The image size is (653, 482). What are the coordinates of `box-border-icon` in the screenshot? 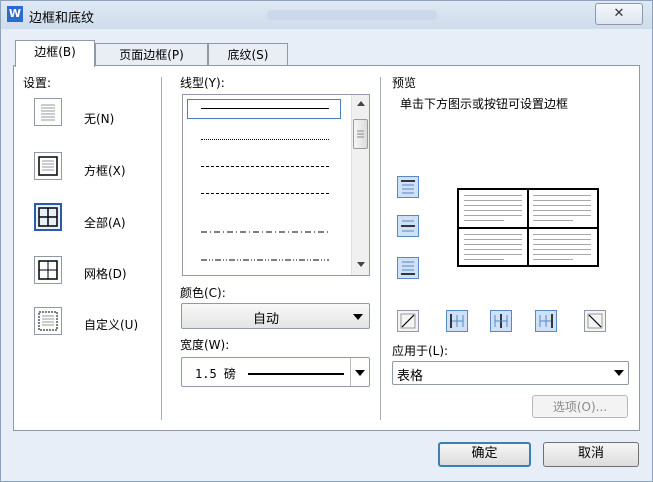 It's located at (48, 166).